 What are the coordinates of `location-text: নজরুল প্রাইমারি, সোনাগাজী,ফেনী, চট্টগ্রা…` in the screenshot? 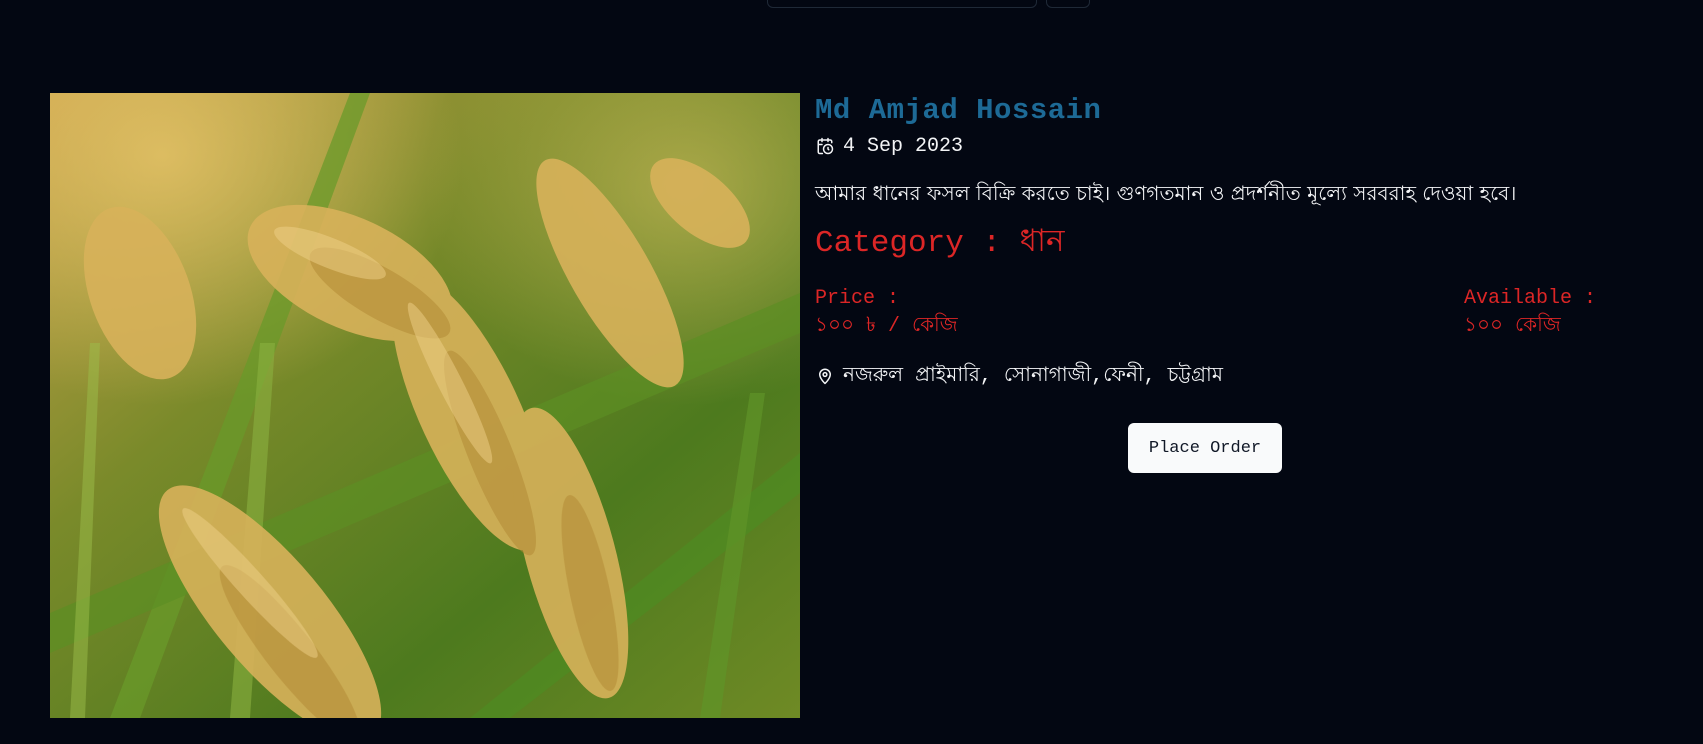 It's located at (1033, 376).